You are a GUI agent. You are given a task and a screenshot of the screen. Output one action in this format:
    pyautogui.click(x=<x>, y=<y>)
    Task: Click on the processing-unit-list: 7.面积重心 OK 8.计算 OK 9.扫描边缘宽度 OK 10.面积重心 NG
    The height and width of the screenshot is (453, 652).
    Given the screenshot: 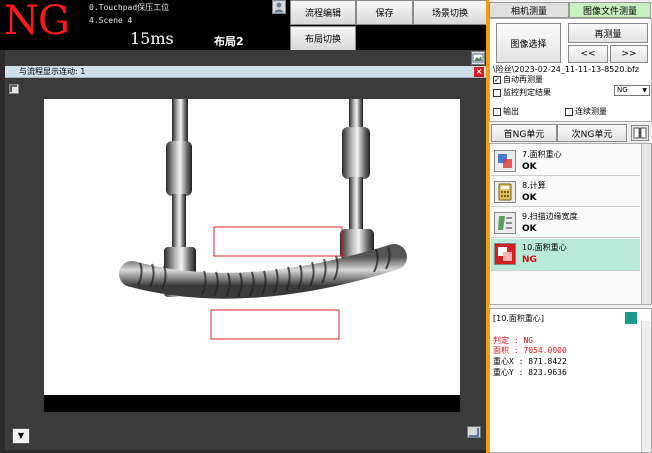 What is the action you would take?
    pyautogui.click(x=570, y=224)
    